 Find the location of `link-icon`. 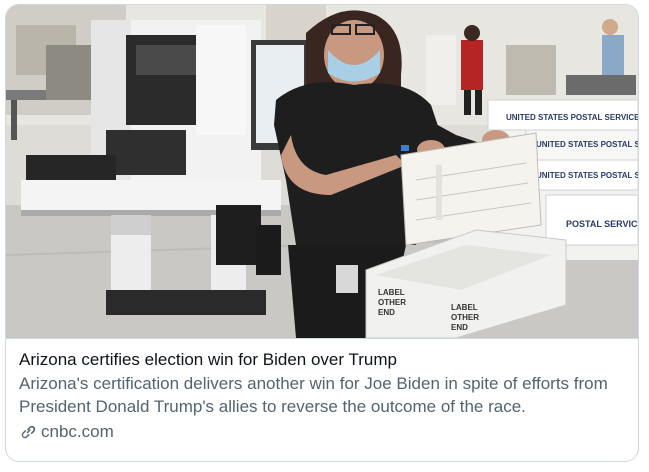

link-icon is located at coordinates (28, 432).